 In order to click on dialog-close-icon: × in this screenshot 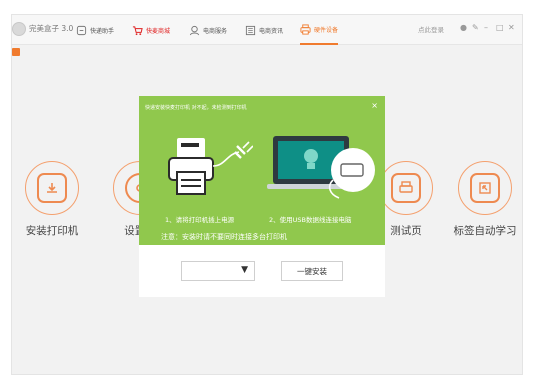, I will do `click(374, 105)`.